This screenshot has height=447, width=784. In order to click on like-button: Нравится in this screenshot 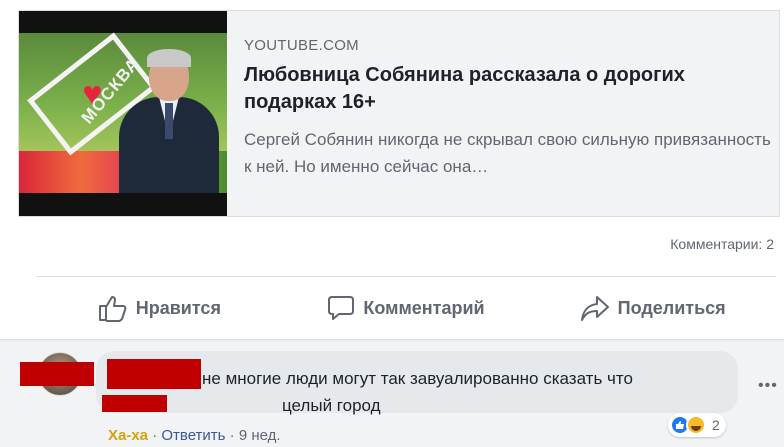, I will do `click(159, 308)`.